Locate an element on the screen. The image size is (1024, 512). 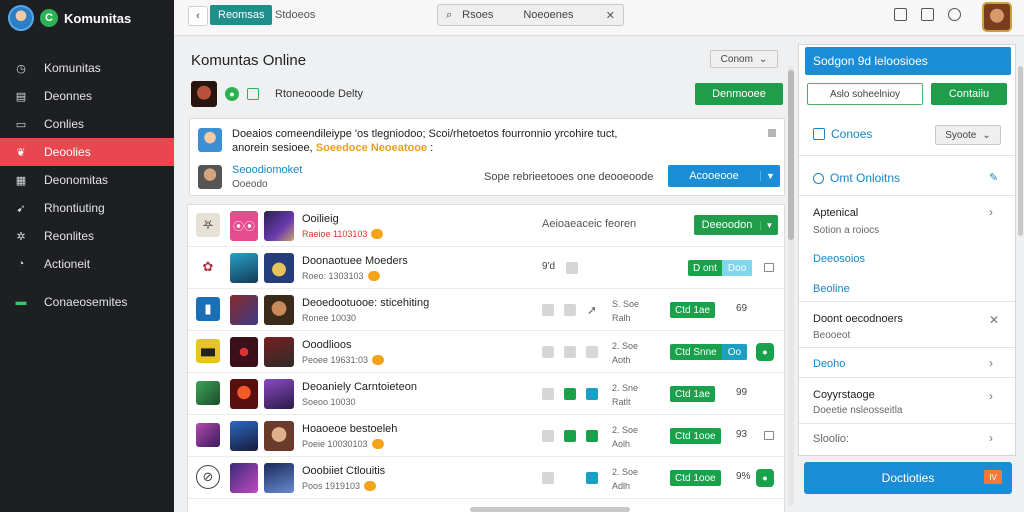
compass-icon: ⊘ is located at coordinates (208, 477).